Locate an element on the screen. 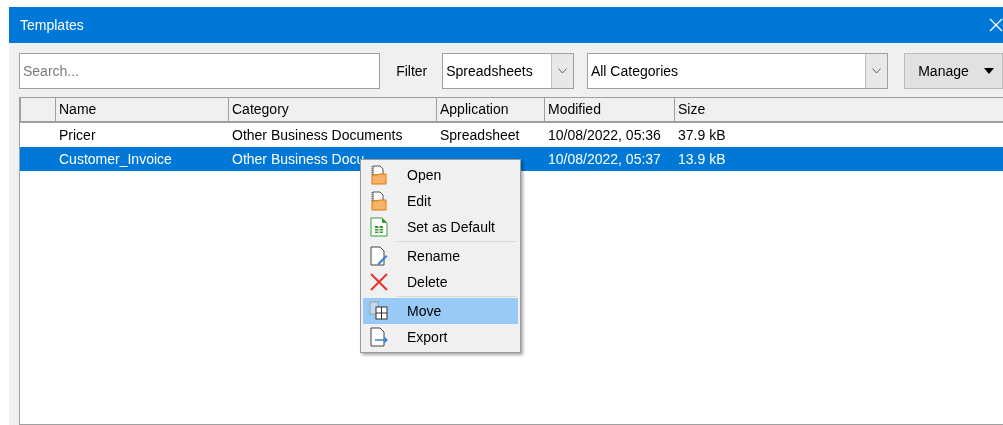 The image size is (1003, 425). application-dropdown: Spreadsheets is located at coordinates (508, 71).